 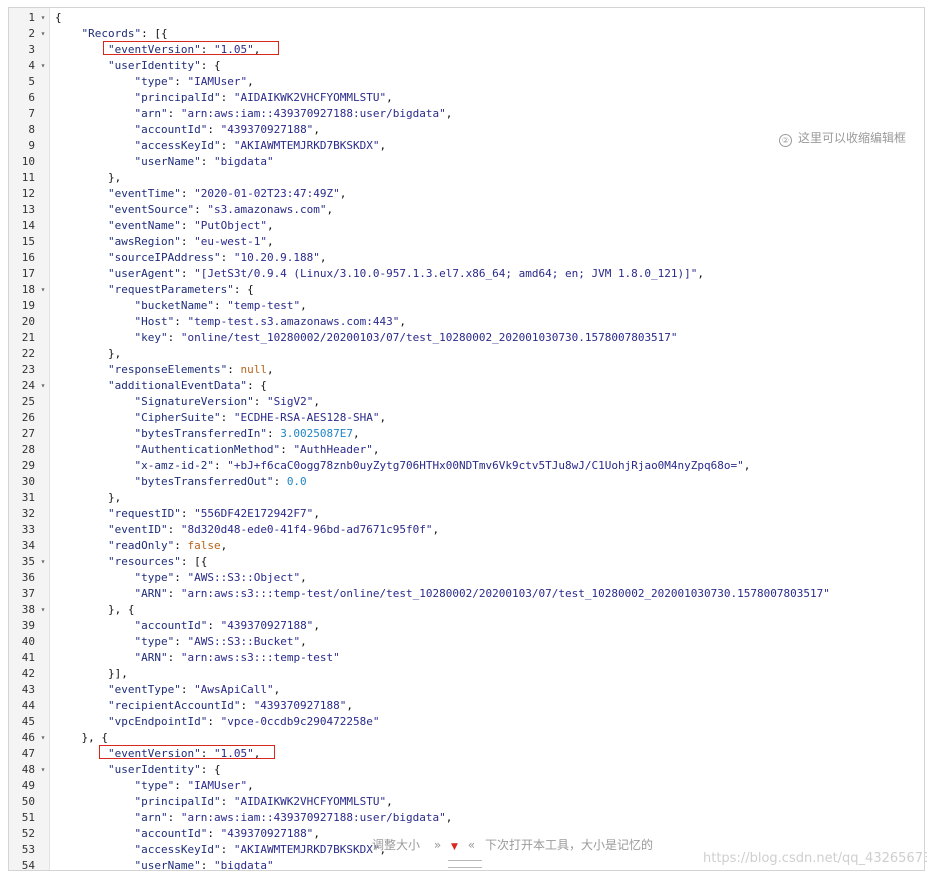 What do you see at coordinates (466, 178) in the screenshot?
I see `code-line: 11 },` at bounding box center [466, 178].